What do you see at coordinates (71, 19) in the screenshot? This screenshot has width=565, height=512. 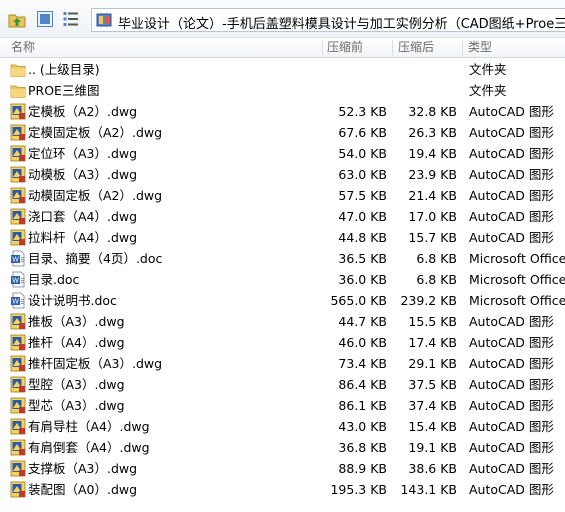 I see `details-view-icon` at bounding box center [71, 19].